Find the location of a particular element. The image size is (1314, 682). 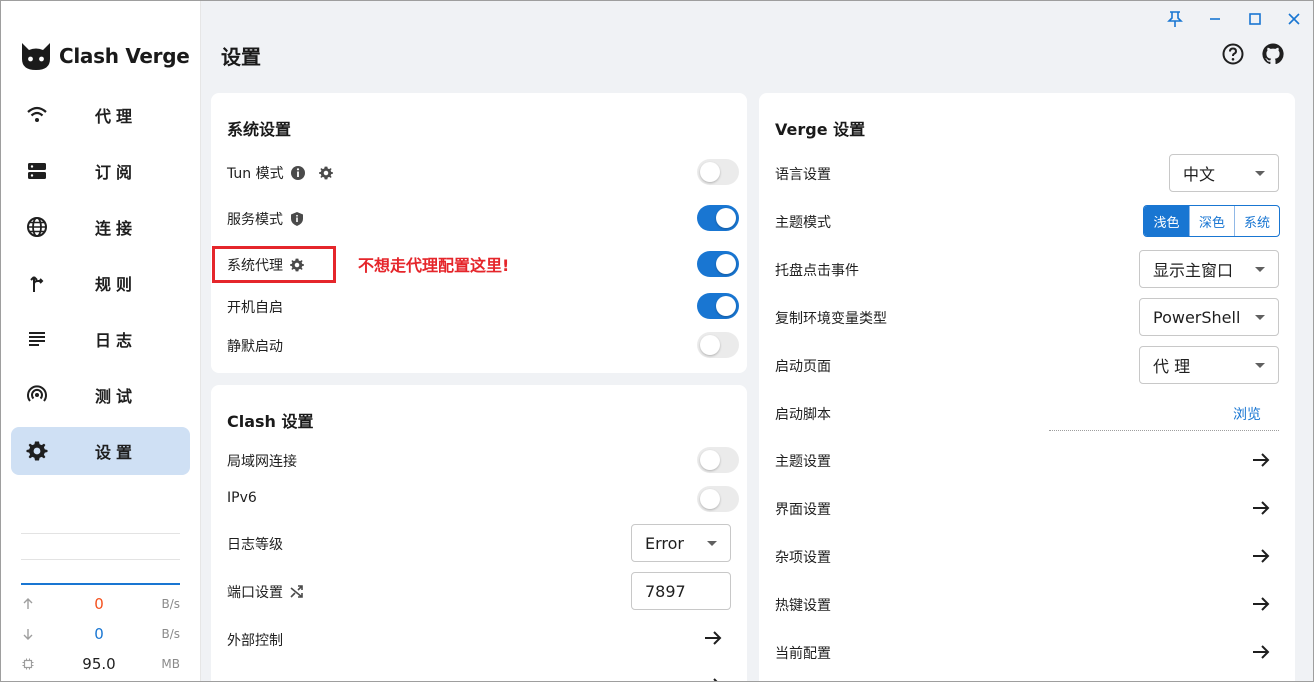

maximize-icon is located at coordinates (1255, 19).